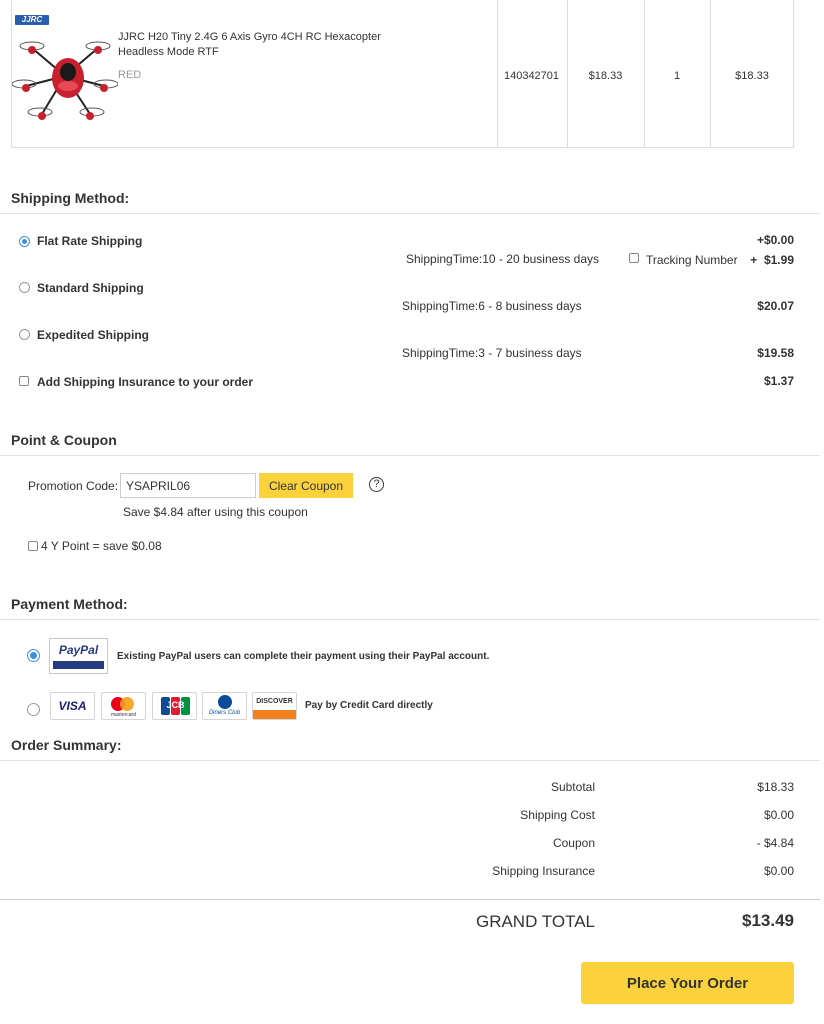 Image resolution: width=824 pixels, height=1024 pixels. What do you see at coordinates (90, 288) in the screenshot?
I see `standard-label: Standard Shipping` at bounding box center [90, 288].